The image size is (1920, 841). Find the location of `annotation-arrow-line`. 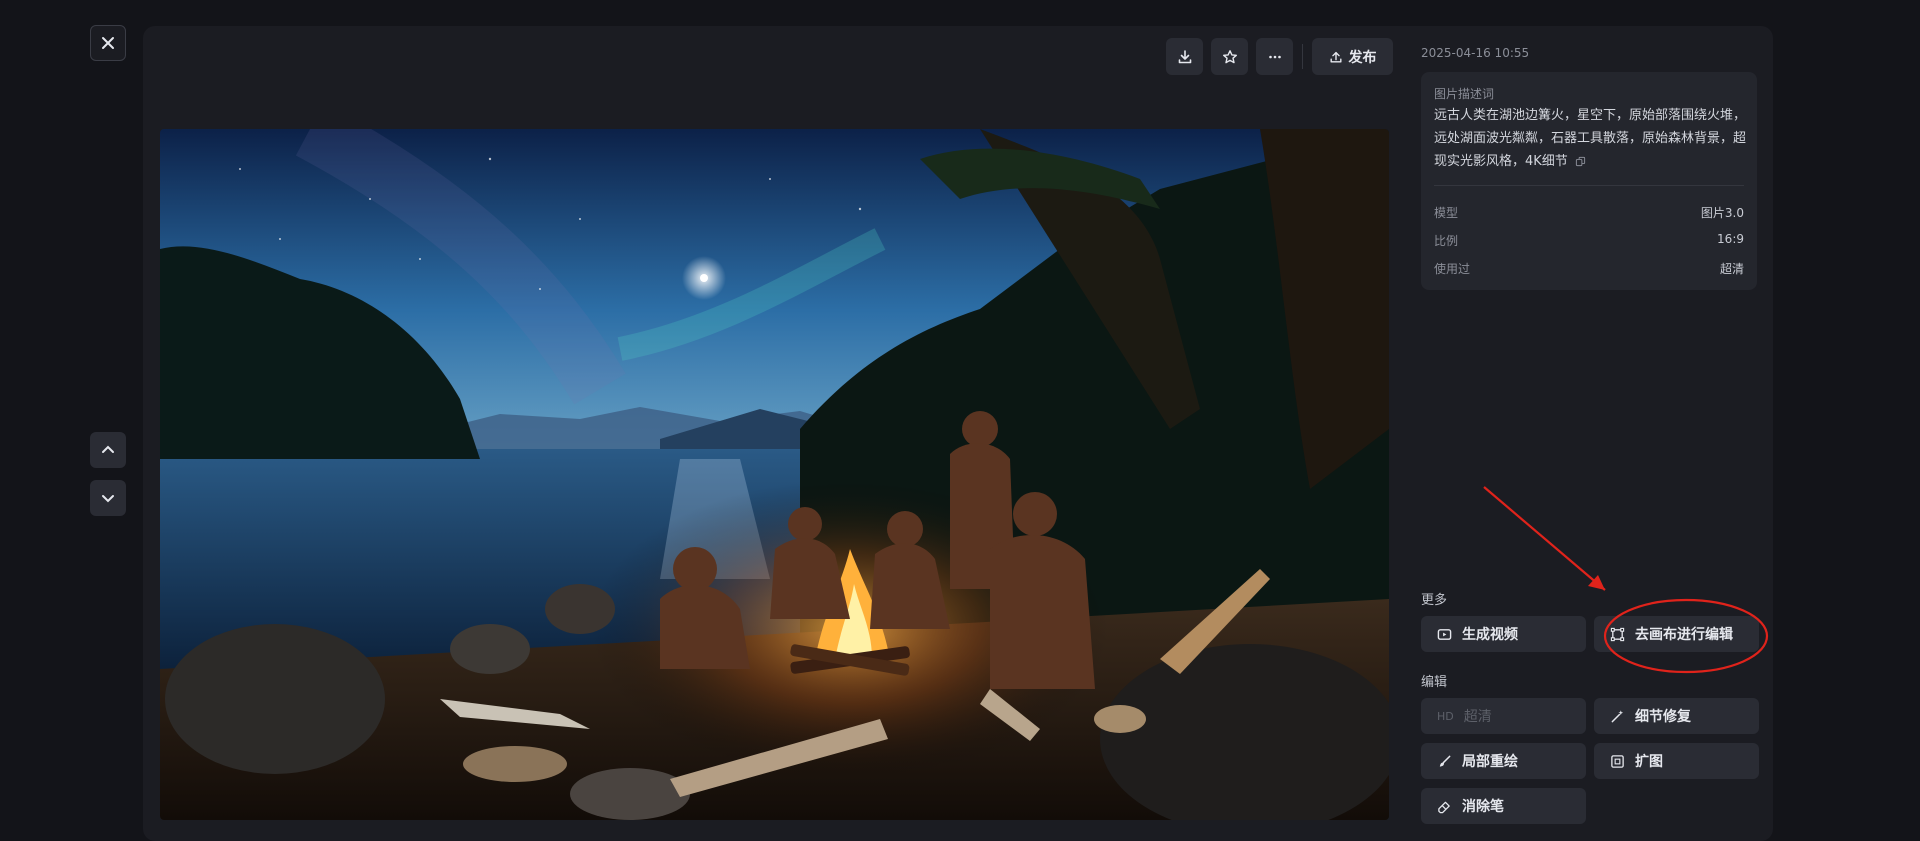

annotation-arrow-line is located at coordinates (1544, 538).